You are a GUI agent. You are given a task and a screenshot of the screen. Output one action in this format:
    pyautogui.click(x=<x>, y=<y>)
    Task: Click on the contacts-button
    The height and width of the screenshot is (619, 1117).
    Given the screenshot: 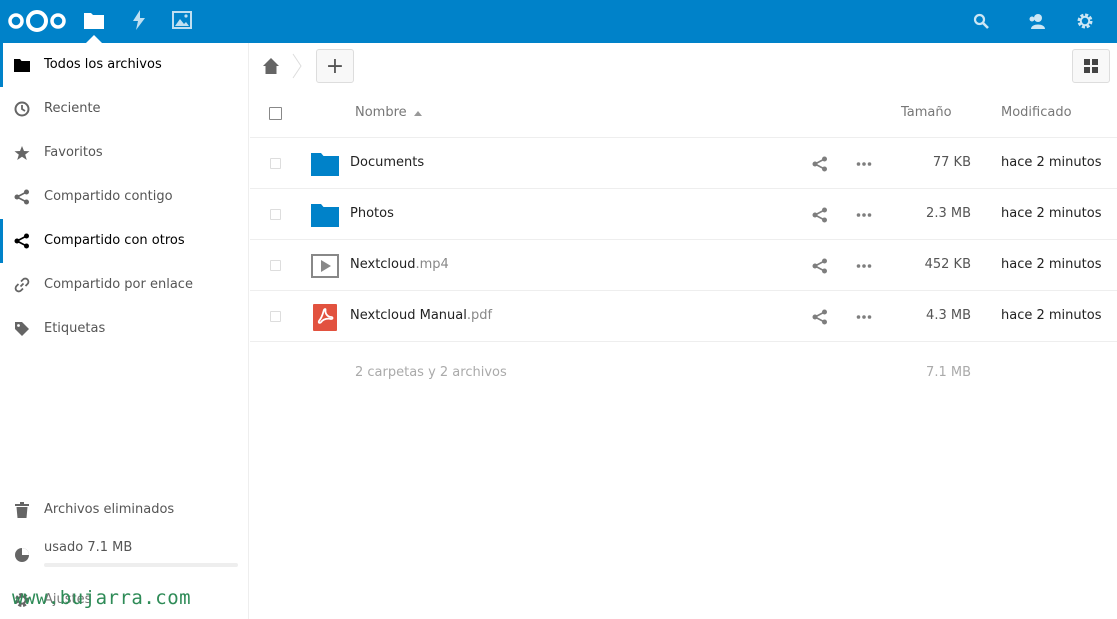 What is the action you would take?
    pyautogui.click(x=1037, y=21)
    